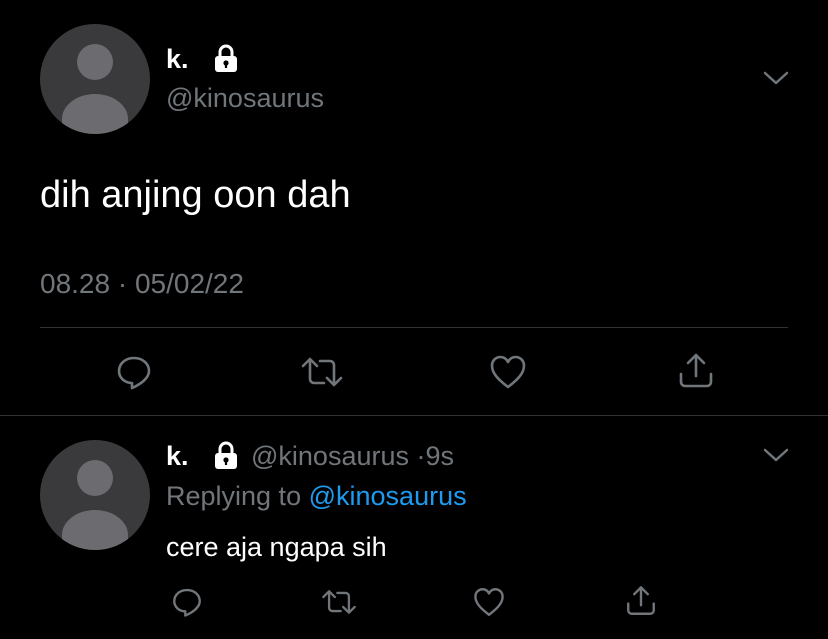  I want to click on divider, so click(414, 327).